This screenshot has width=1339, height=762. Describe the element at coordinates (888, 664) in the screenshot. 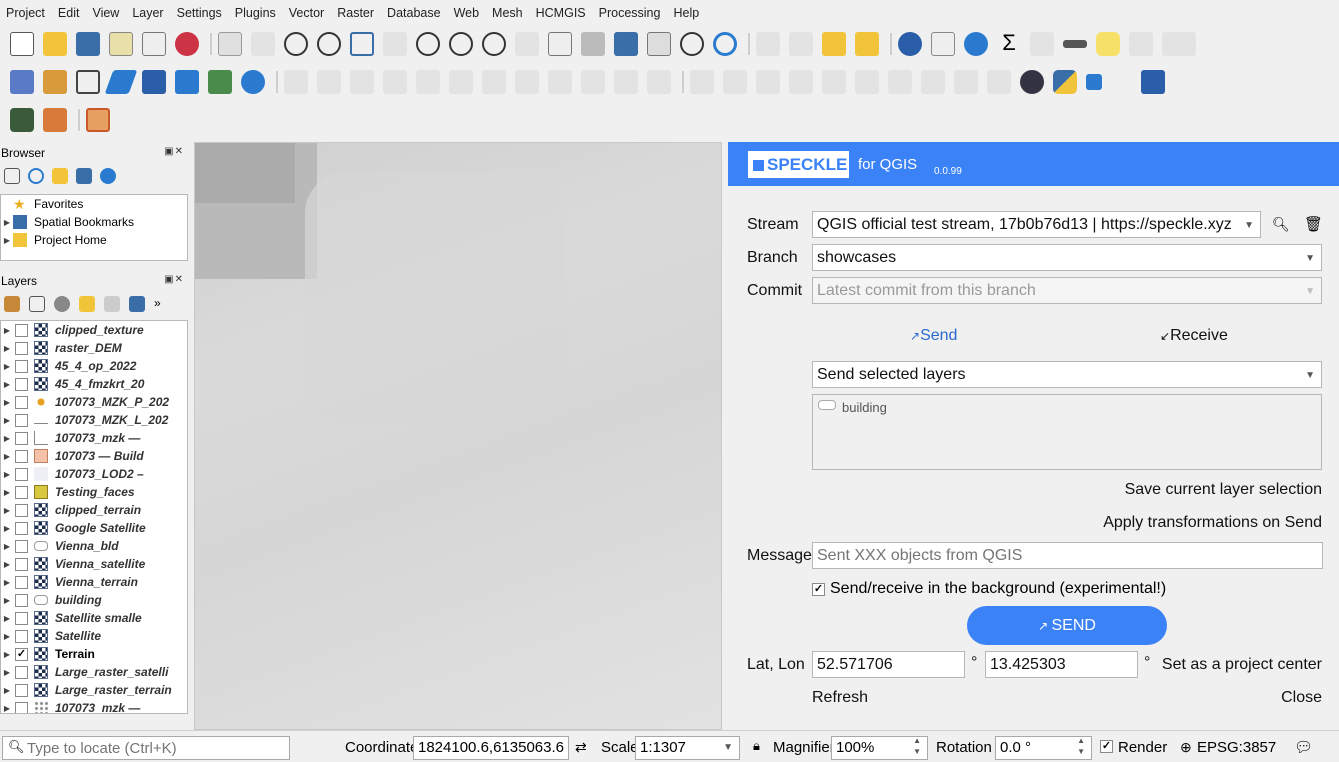

I see `lat-input` at that location.